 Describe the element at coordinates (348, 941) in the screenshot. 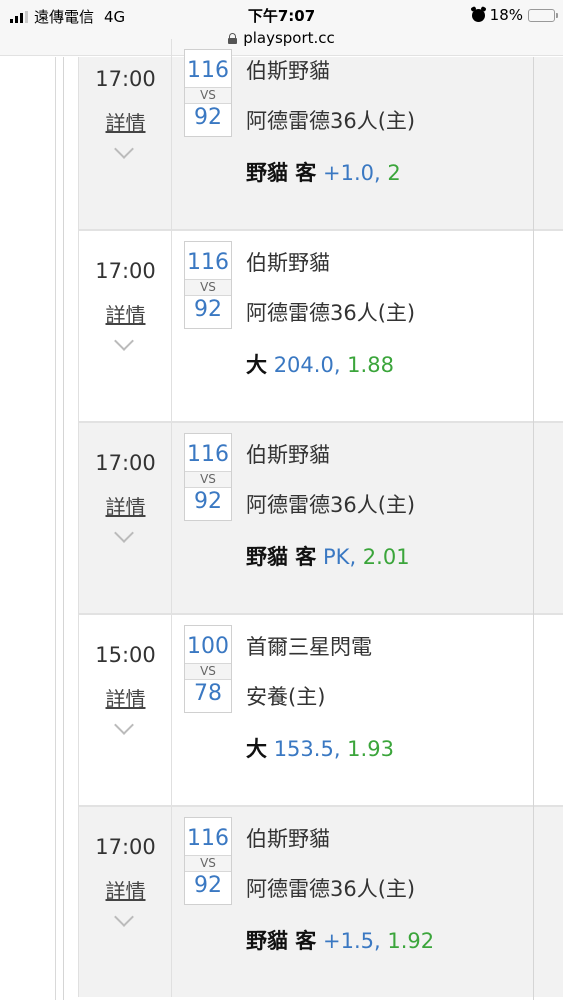

I see `pick-line: +1.5` at that location.